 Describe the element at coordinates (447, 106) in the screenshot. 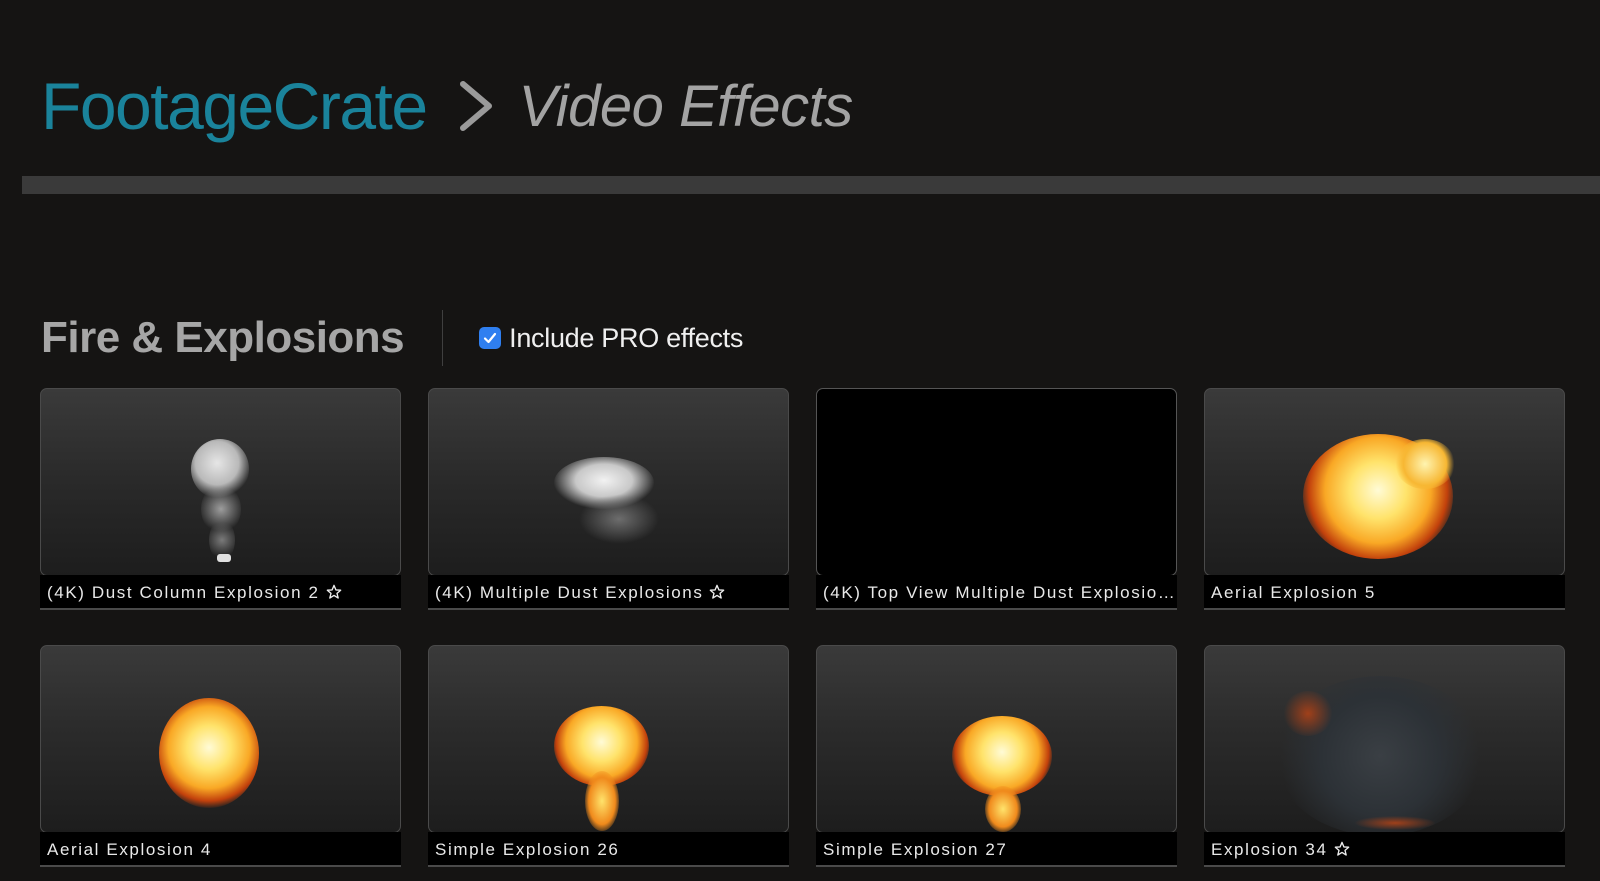

I see `breadcrumb: FootageCrate Video Effects` at that location.